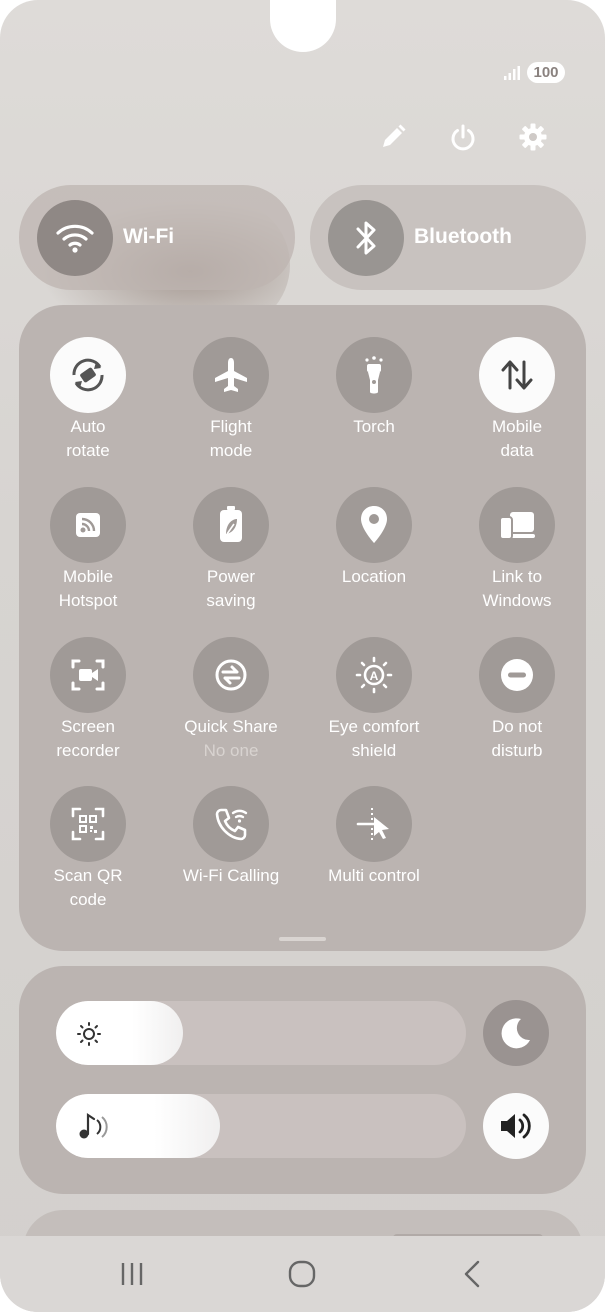 Image resolution: width=605 pixels, height=1312 pixels. Describe the element at coordinates (88, 750) in the screenshot. I see `tile-label-2: recorder` at that location.